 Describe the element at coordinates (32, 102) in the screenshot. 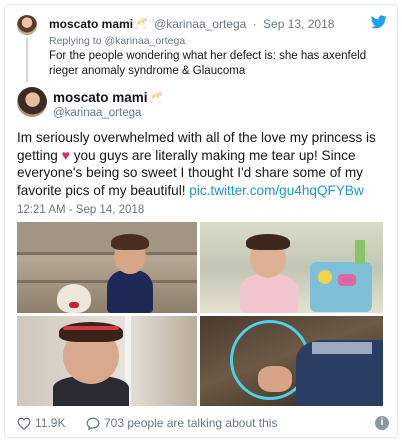

I see `main-avatar` at that location.